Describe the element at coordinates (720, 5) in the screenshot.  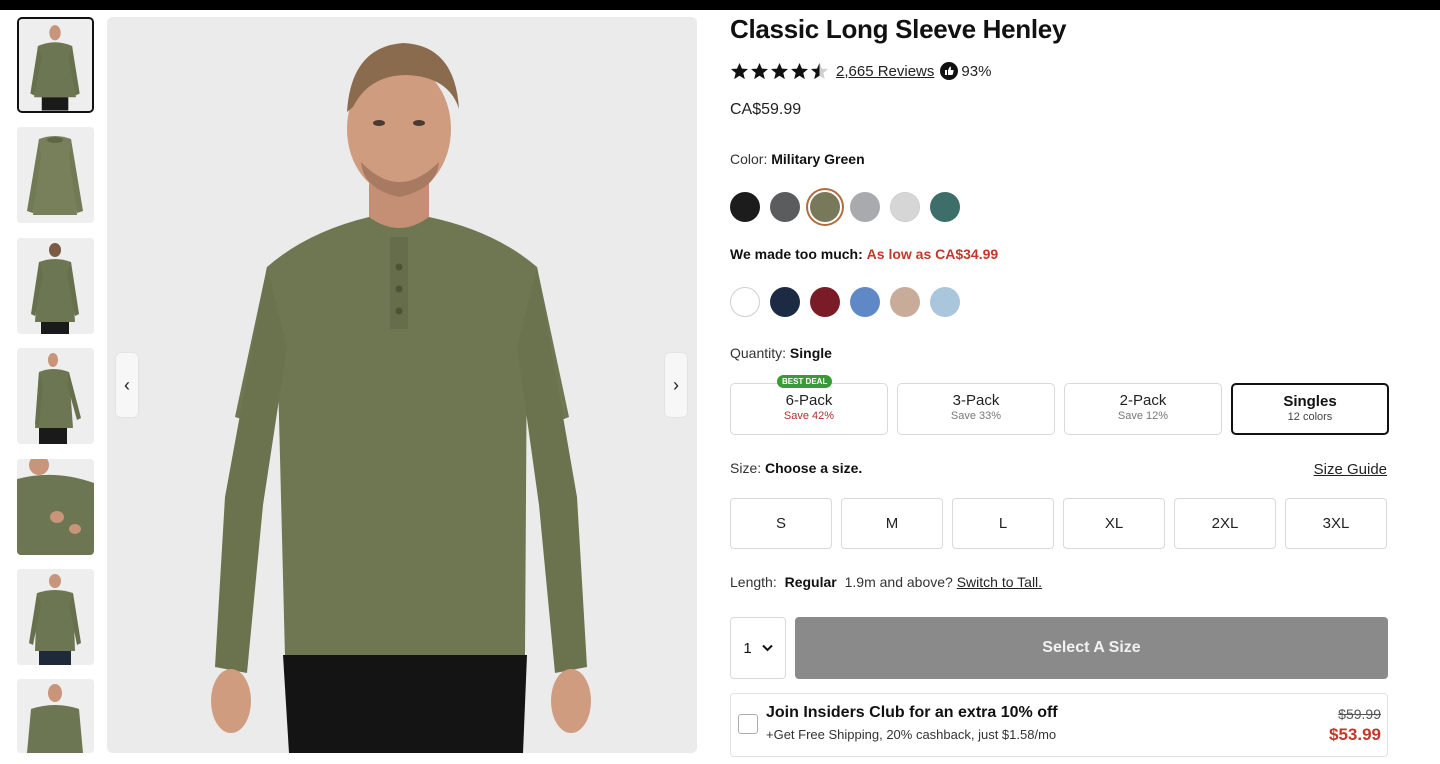
I see `top-bar` at that location.